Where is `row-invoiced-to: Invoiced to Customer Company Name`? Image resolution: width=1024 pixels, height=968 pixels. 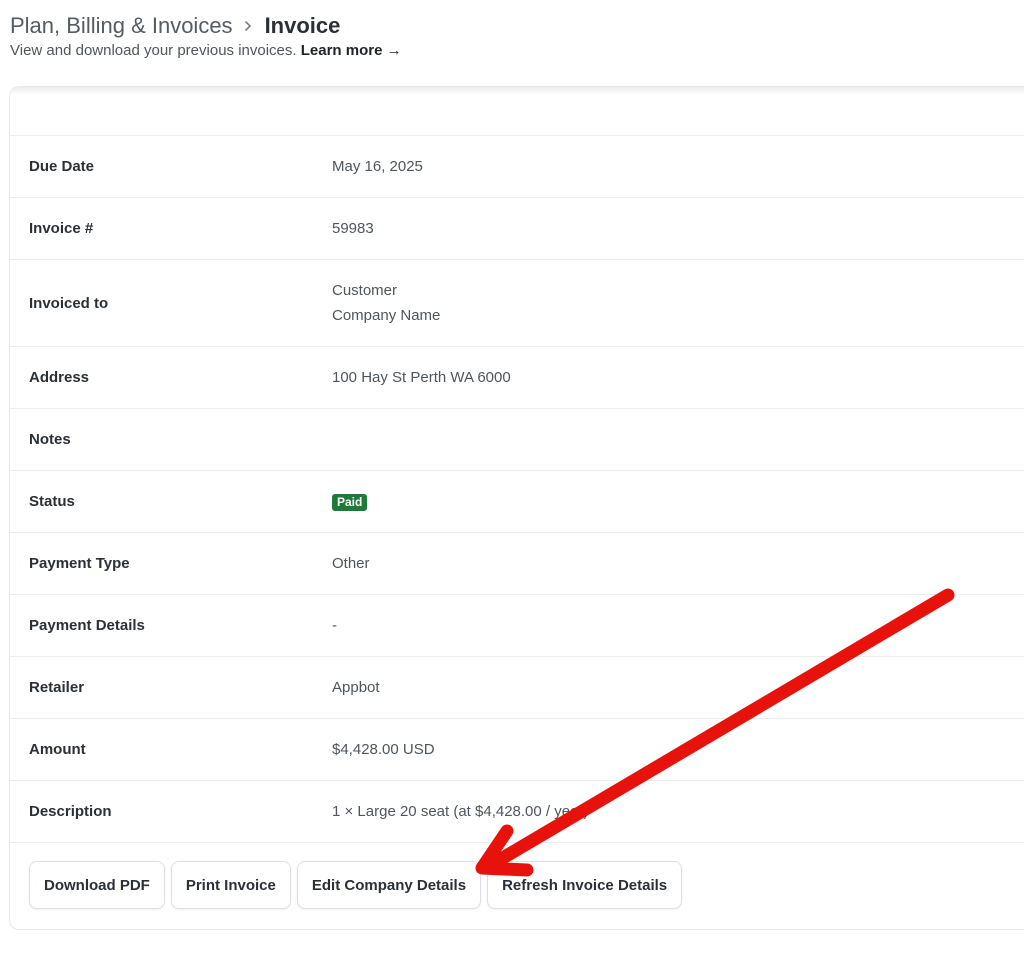
row-invoiced-to: Invoiced to Customer Company Name is located at coordinates (517, 303).